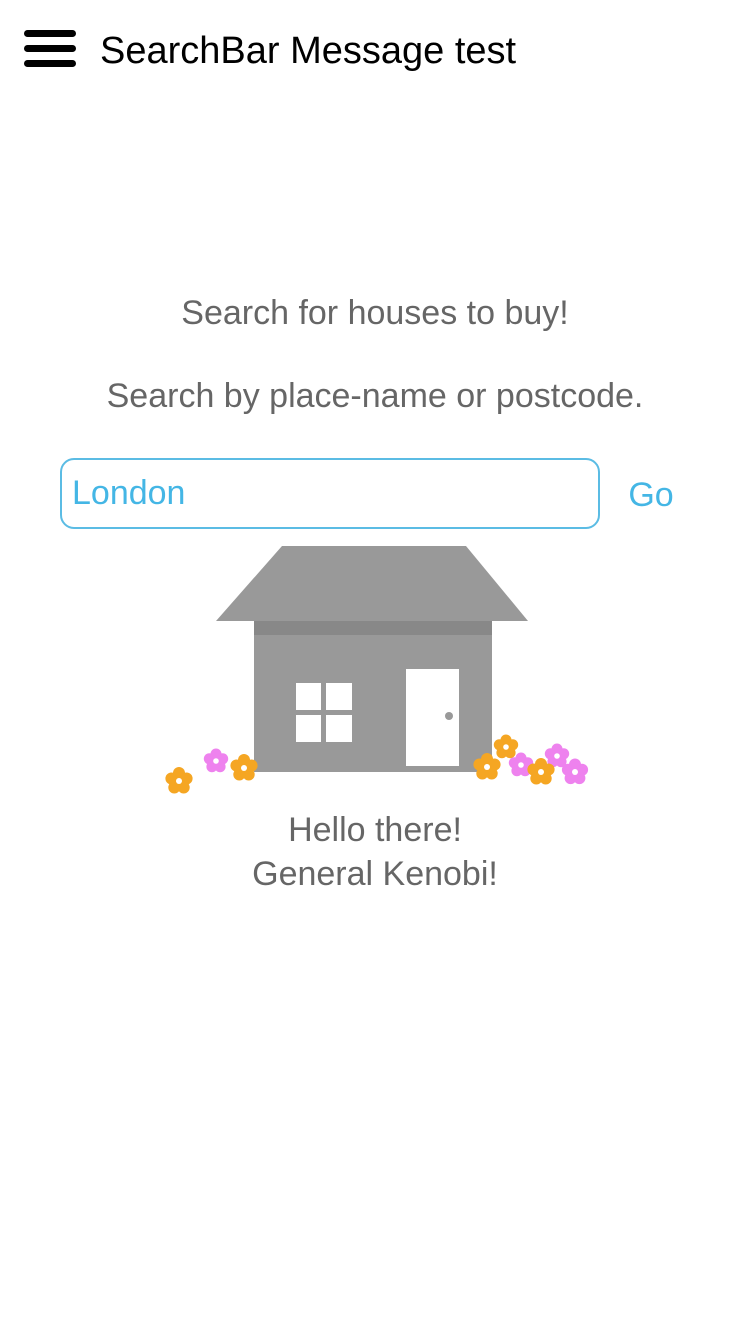  What do you see at coordinates (449, 716) in the screenshot?
I see `door-knob` at bounding box center [449, 716].